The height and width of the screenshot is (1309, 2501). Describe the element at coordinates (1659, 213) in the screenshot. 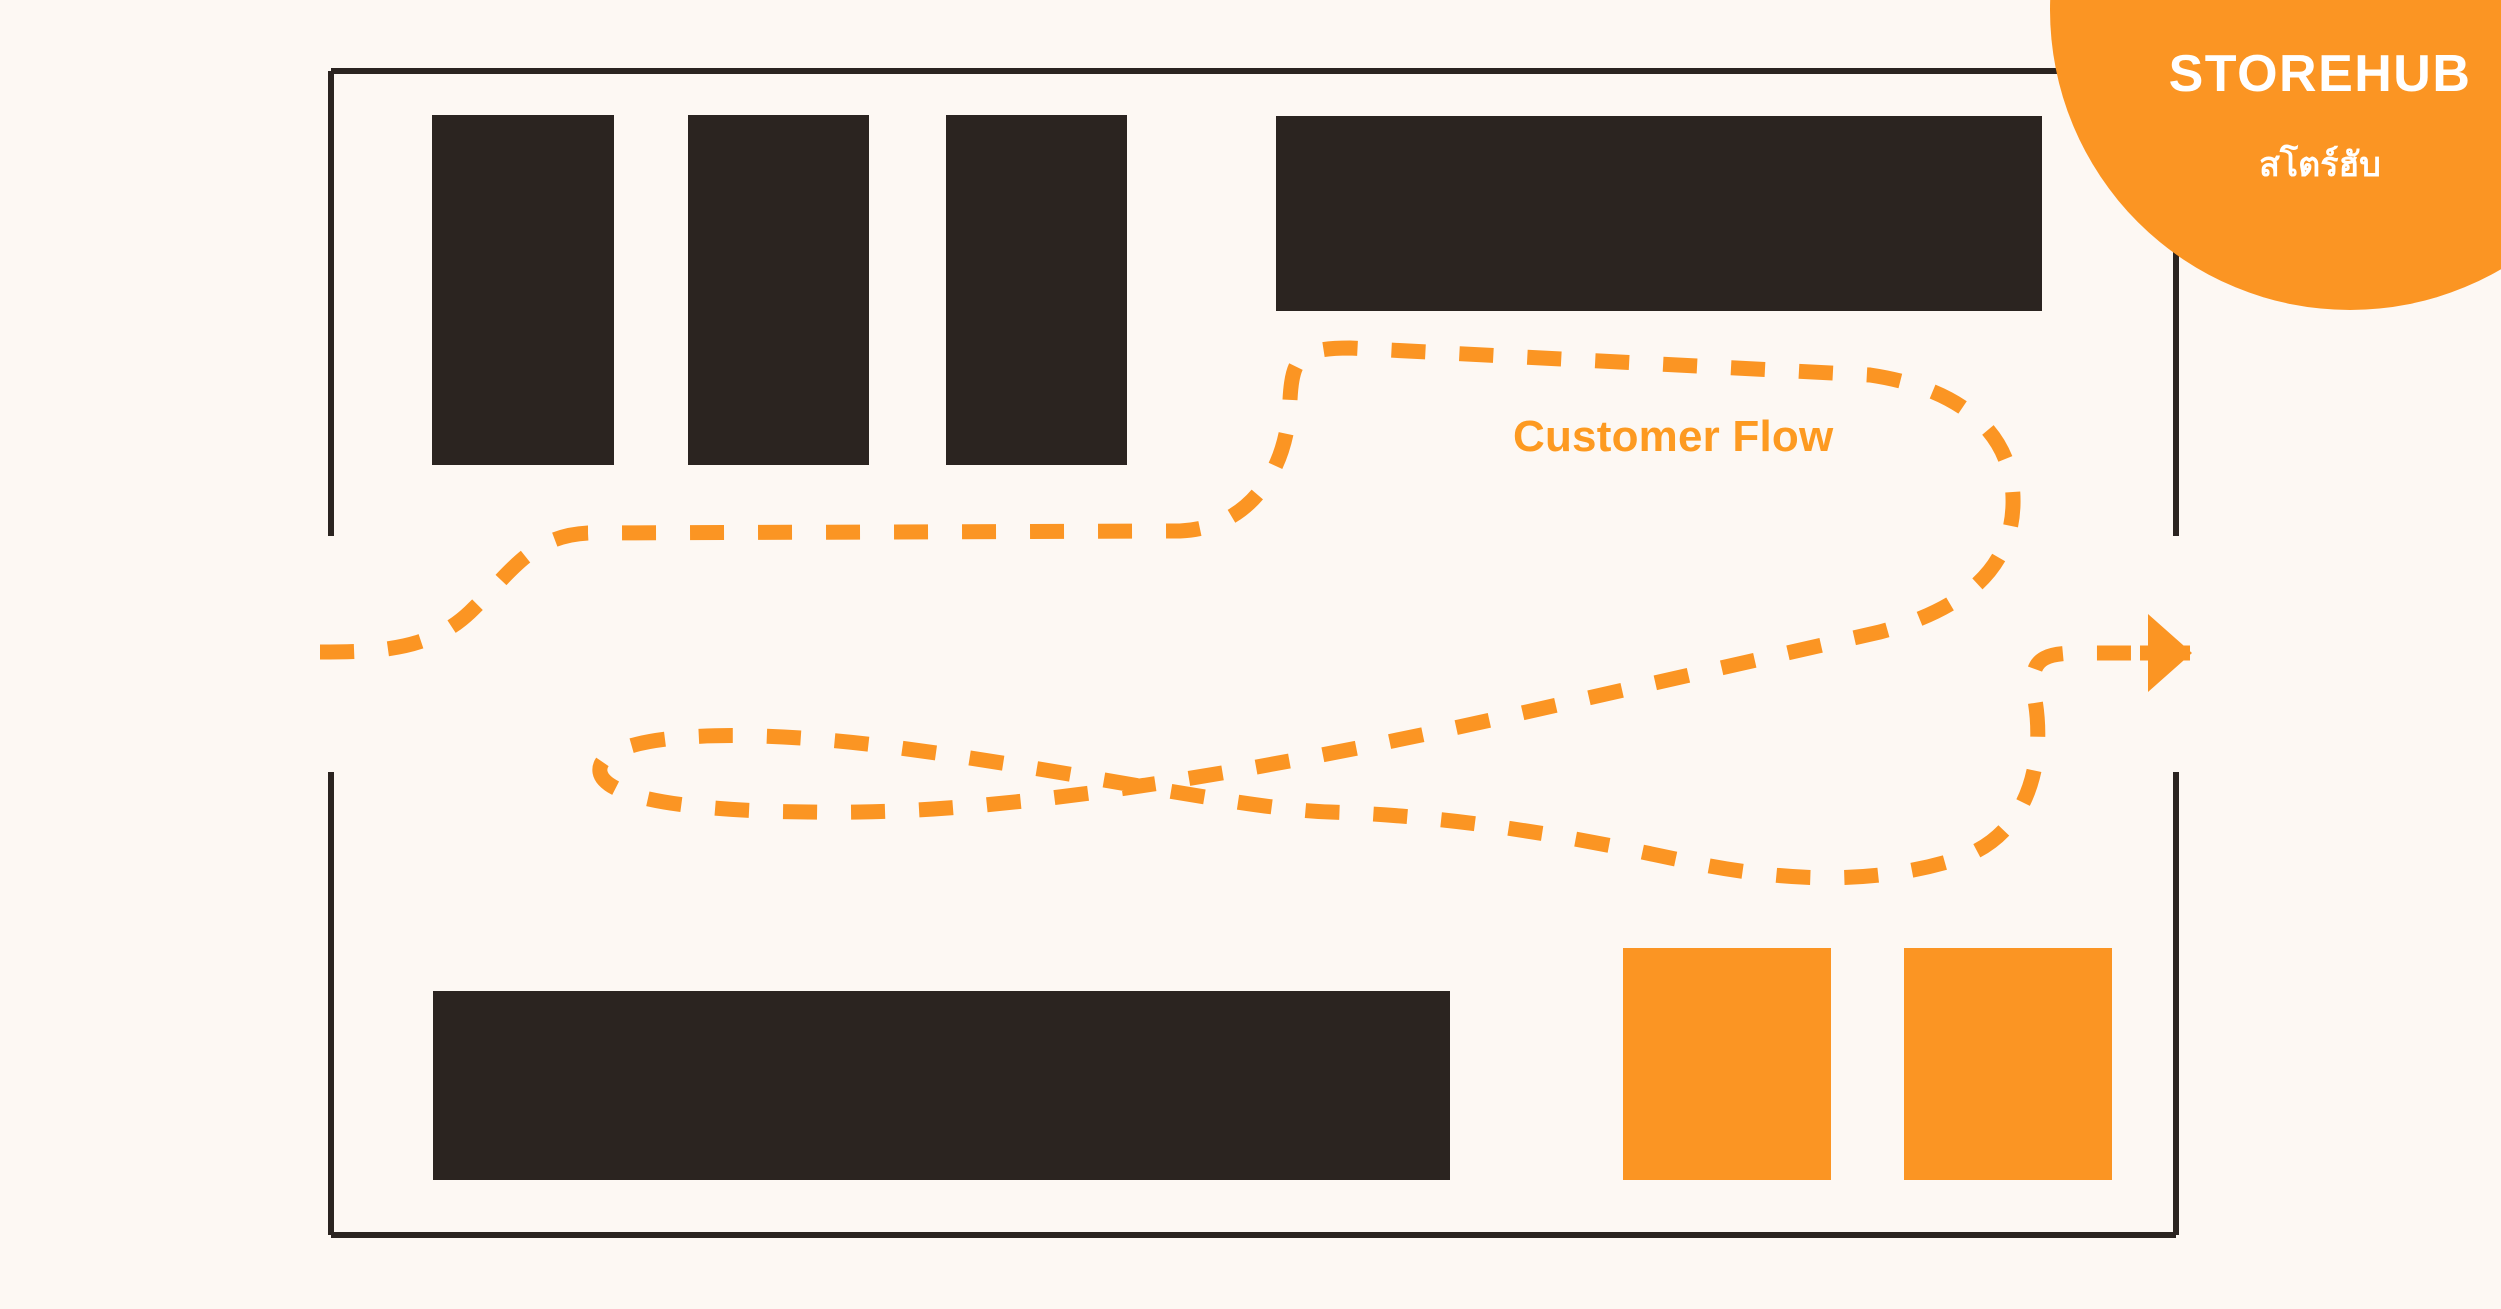

I see `display-counter-top` at that location.